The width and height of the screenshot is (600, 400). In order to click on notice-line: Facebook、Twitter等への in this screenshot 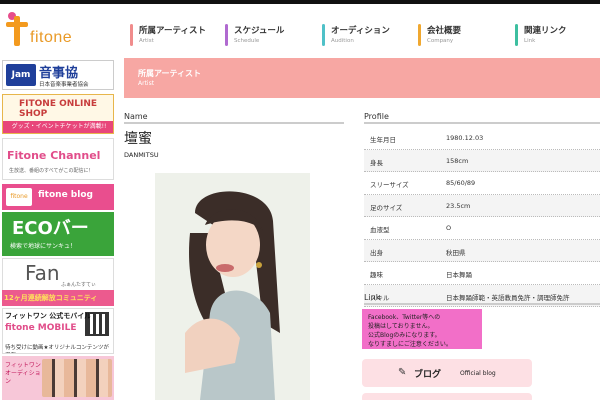, I will do `click(404, 317)`.